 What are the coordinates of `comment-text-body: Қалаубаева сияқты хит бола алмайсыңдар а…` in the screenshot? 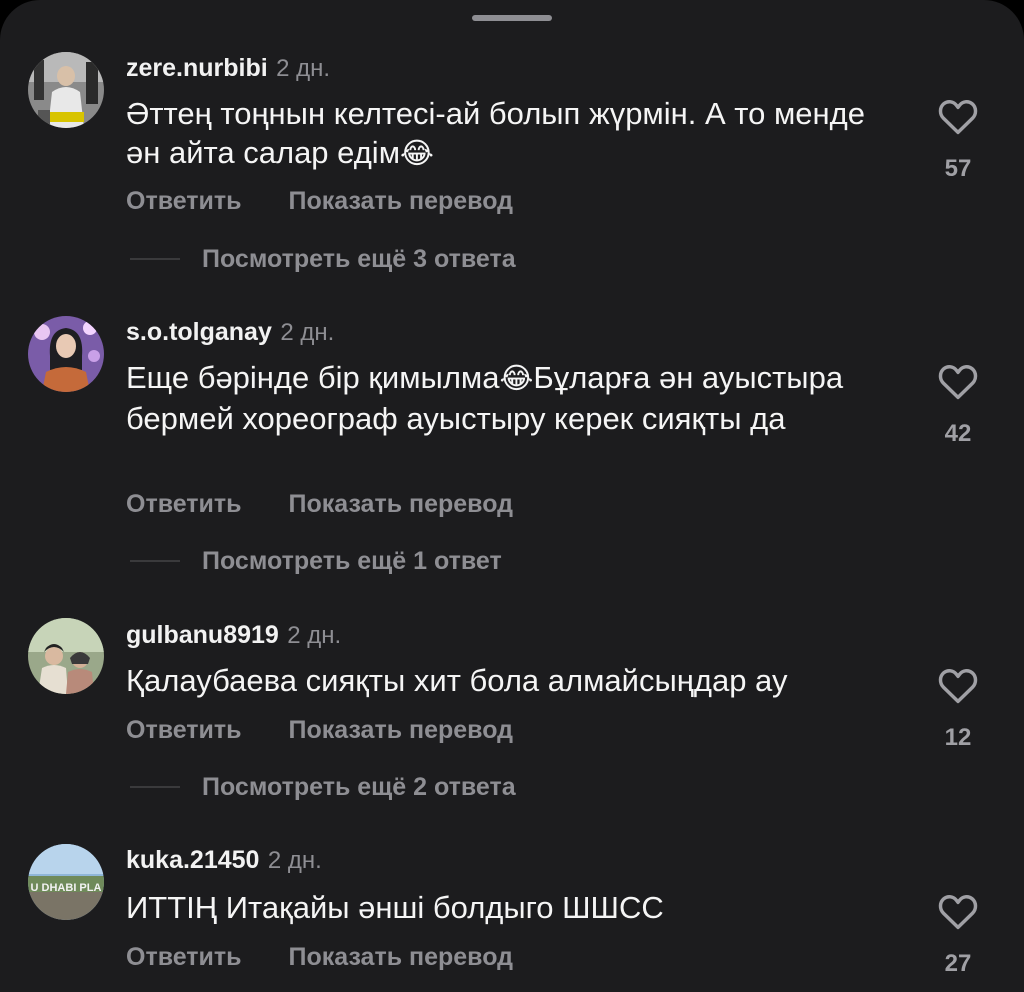 It's located at (457, 680).